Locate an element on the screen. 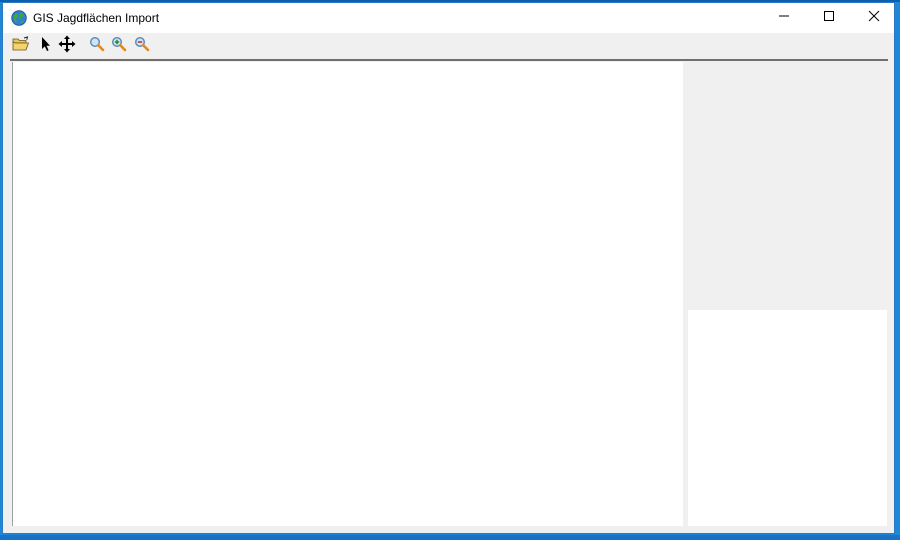 The width and height of the screenshot is (900, 540). minimize-icon is located at coordinates (784, 18).